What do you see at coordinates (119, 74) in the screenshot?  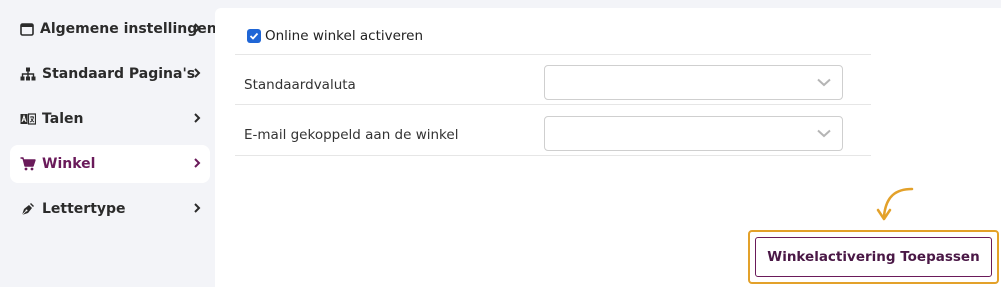 I see `sidebar-item-label: Standaard Pagina's` at bounding box center [119, 74].